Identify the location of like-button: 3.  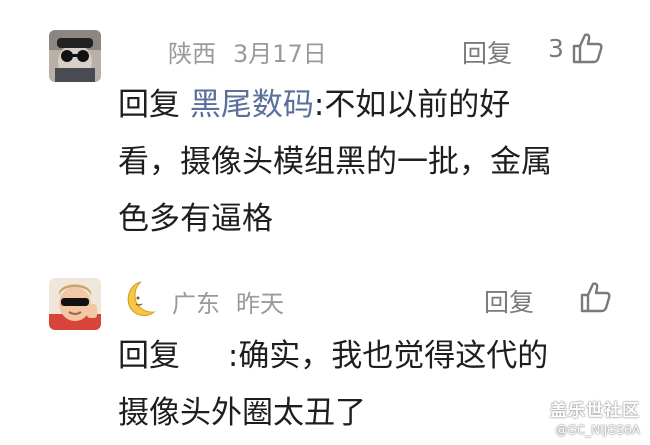
(576, 48).